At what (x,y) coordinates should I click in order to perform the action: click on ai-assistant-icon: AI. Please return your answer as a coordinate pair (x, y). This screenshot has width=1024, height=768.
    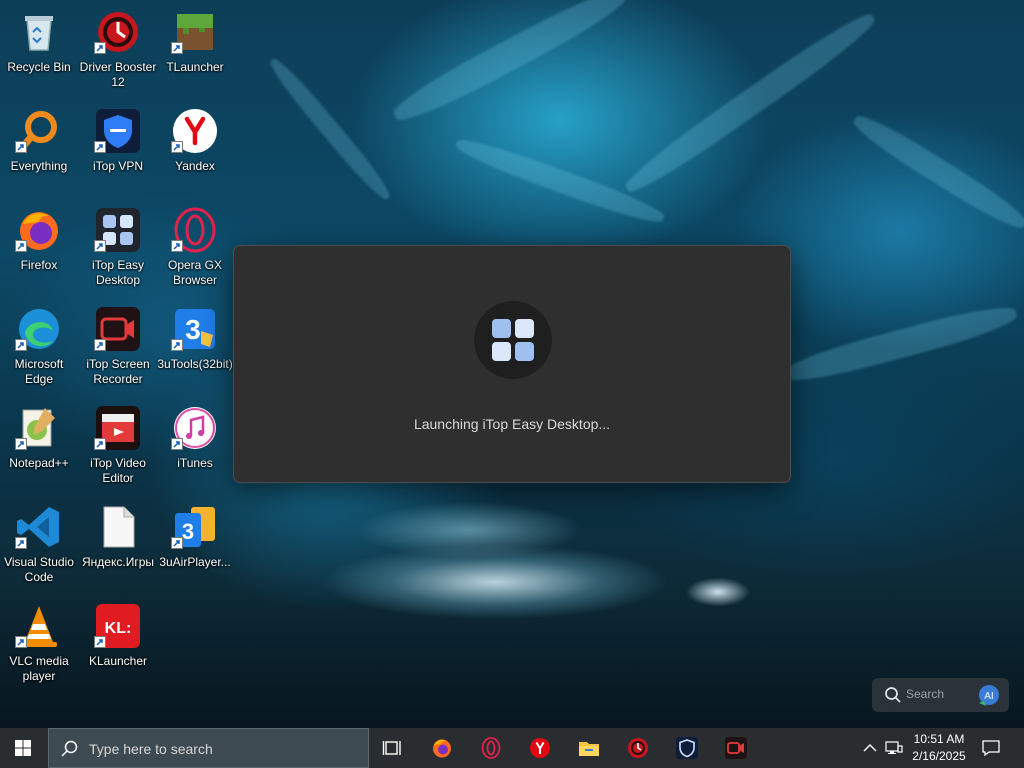
    Looking at the image, I should click on (988, 696).